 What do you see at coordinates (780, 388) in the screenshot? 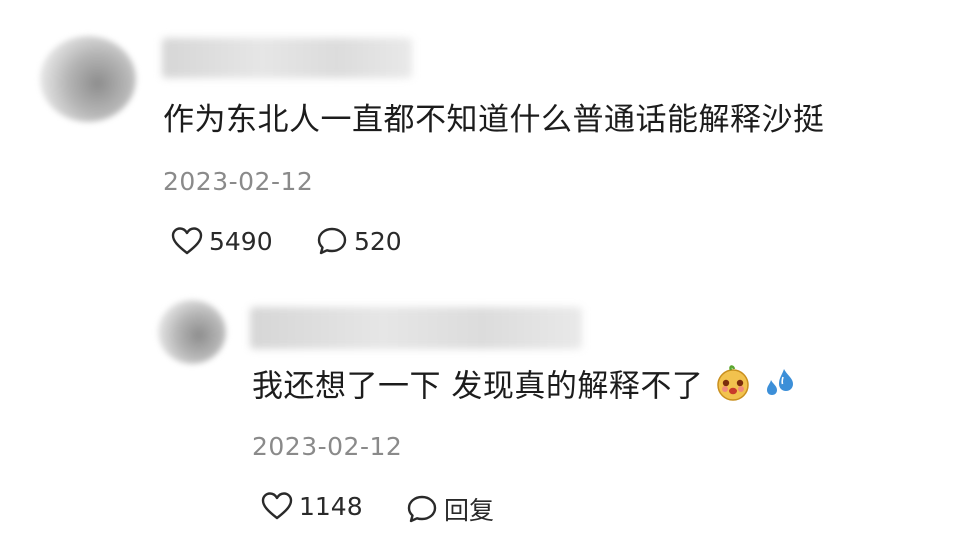
I see `sweat-drops-emoji-icon` at bounding box center [780, 388].